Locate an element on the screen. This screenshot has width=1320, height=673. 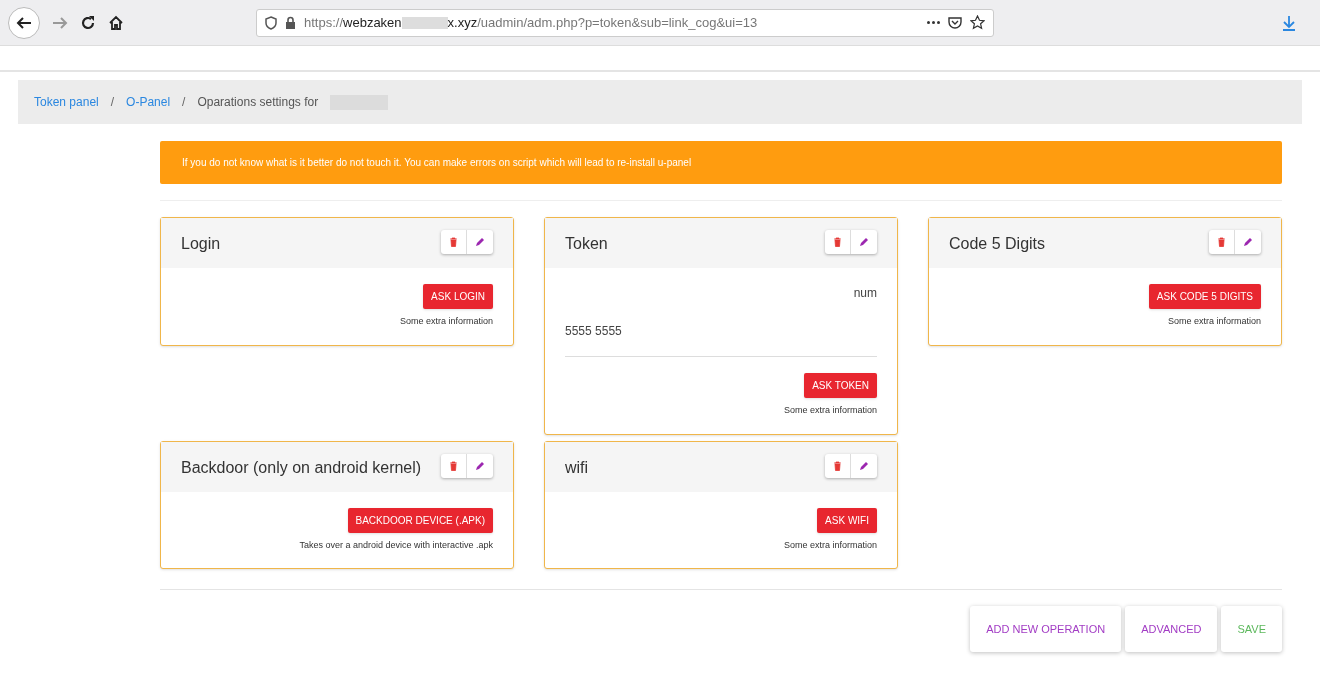
shield-icon is located at coordinates (271, 22).